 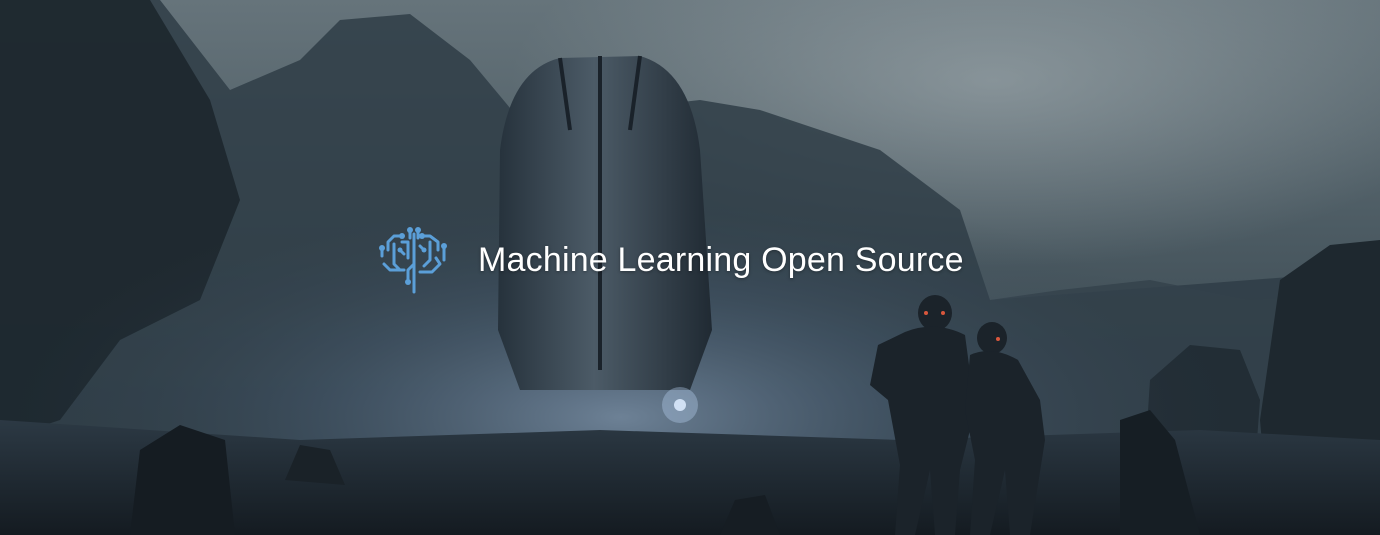 What do you see at coordinates (413, 260) in the screenshot?
I see `brain-circuit-icon` at bounding box center [413, 260].